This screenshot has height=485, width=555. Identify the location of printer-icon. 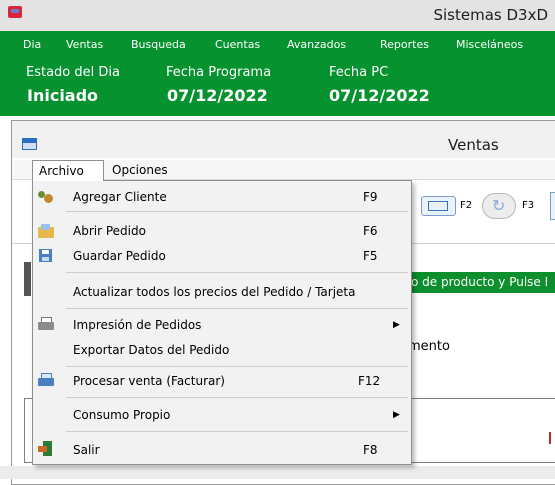
(46, 324).